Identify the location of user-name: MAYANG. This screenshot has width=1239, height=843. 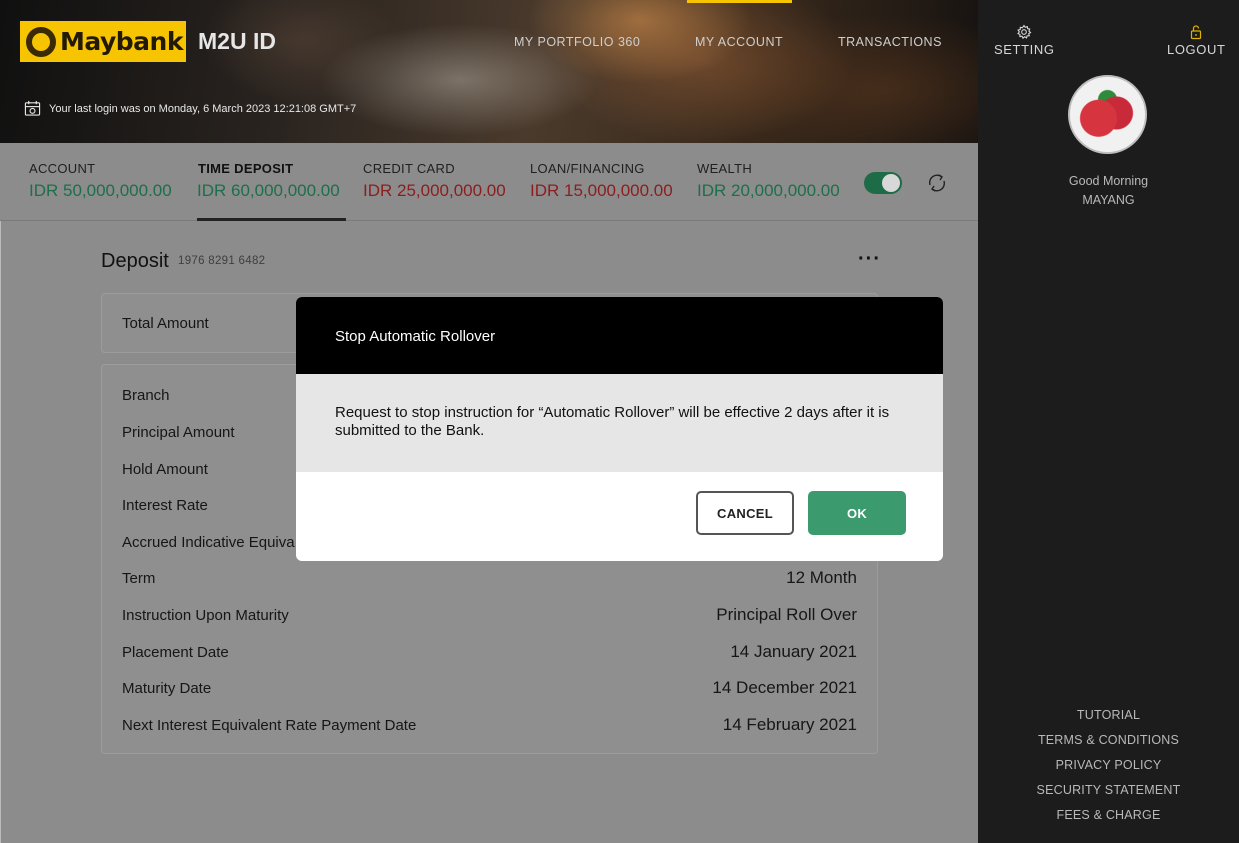
(1108, 200).